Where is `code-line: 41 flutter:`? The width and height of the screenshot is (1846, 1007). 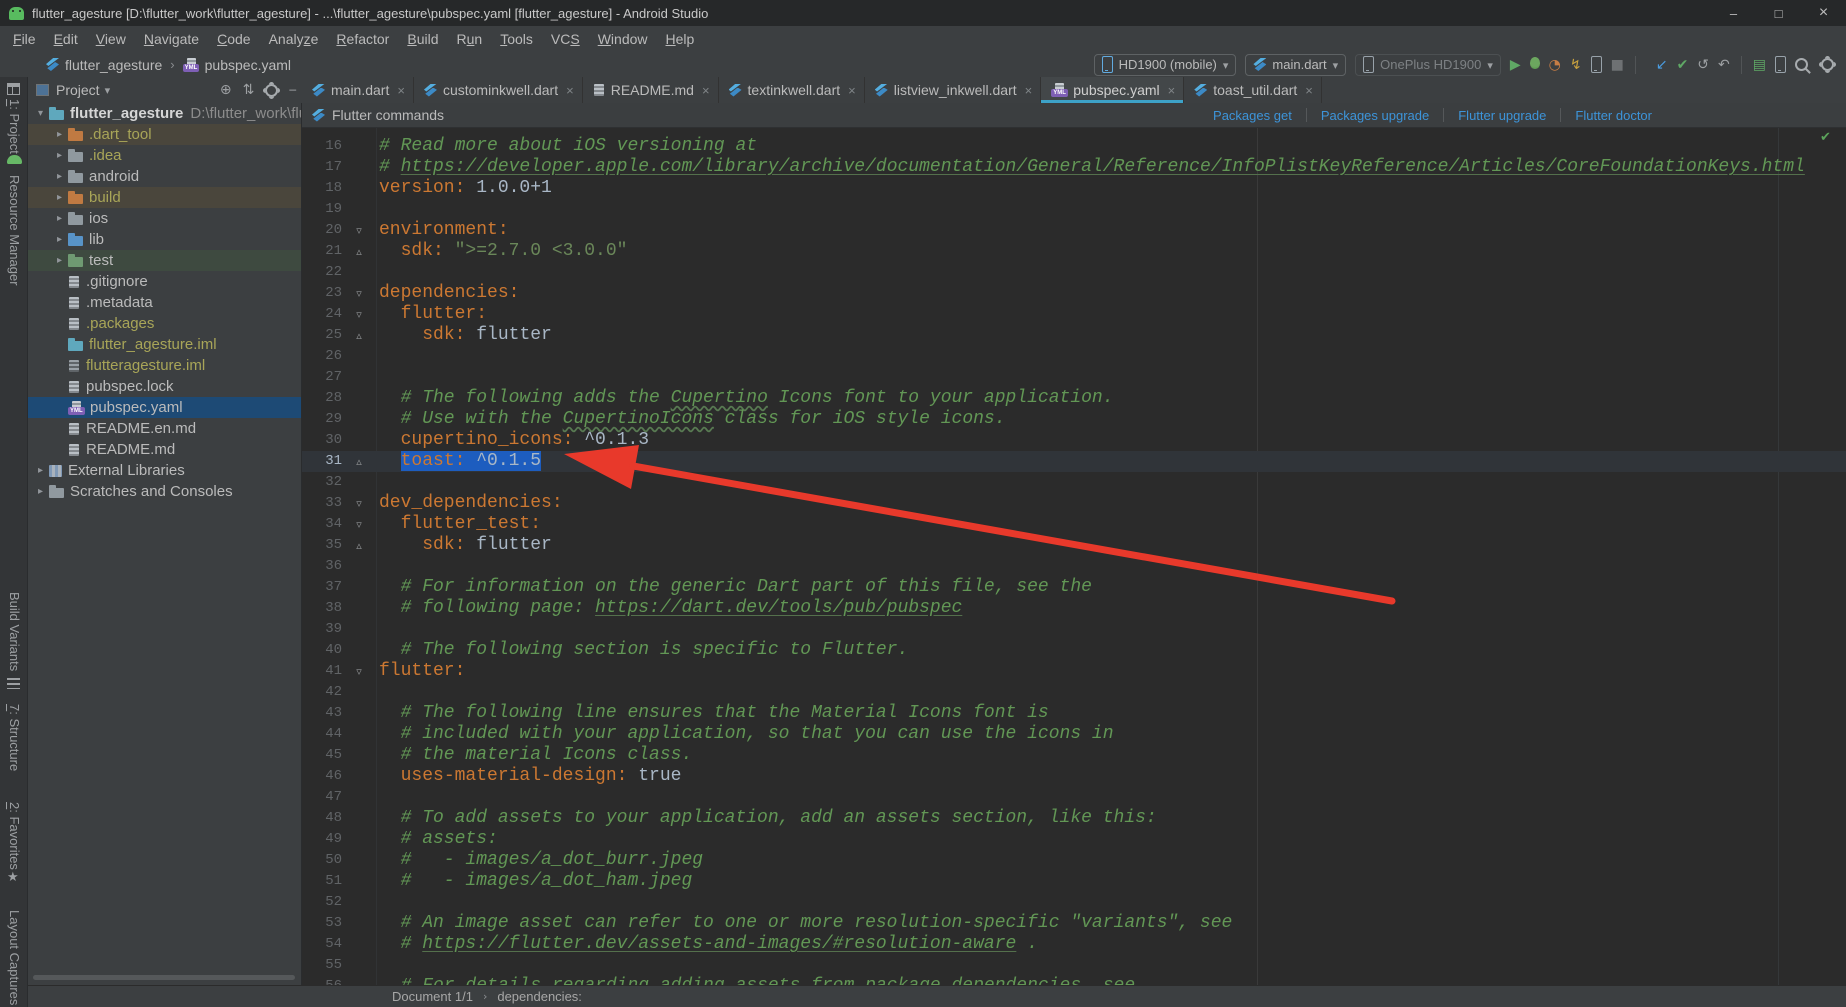
code-line: 41 flutter: is located at coordinates (1074, 671).